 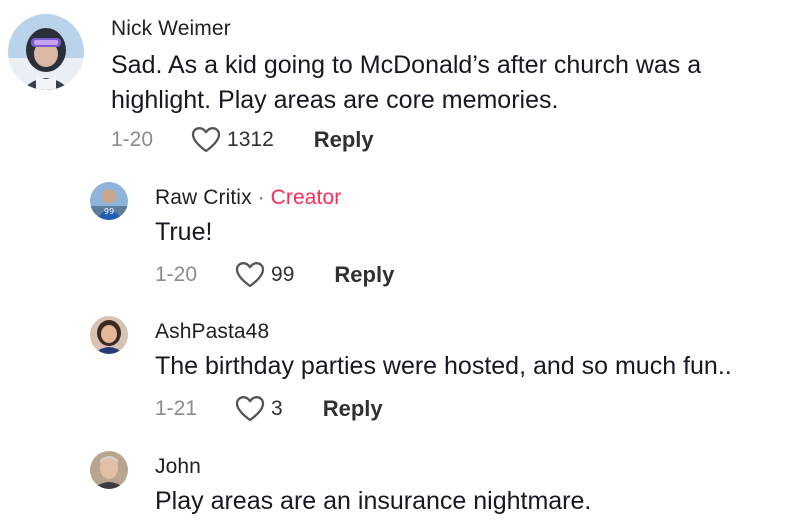 I want to click on creator-badge: Creator, so click(x=306, y=197).